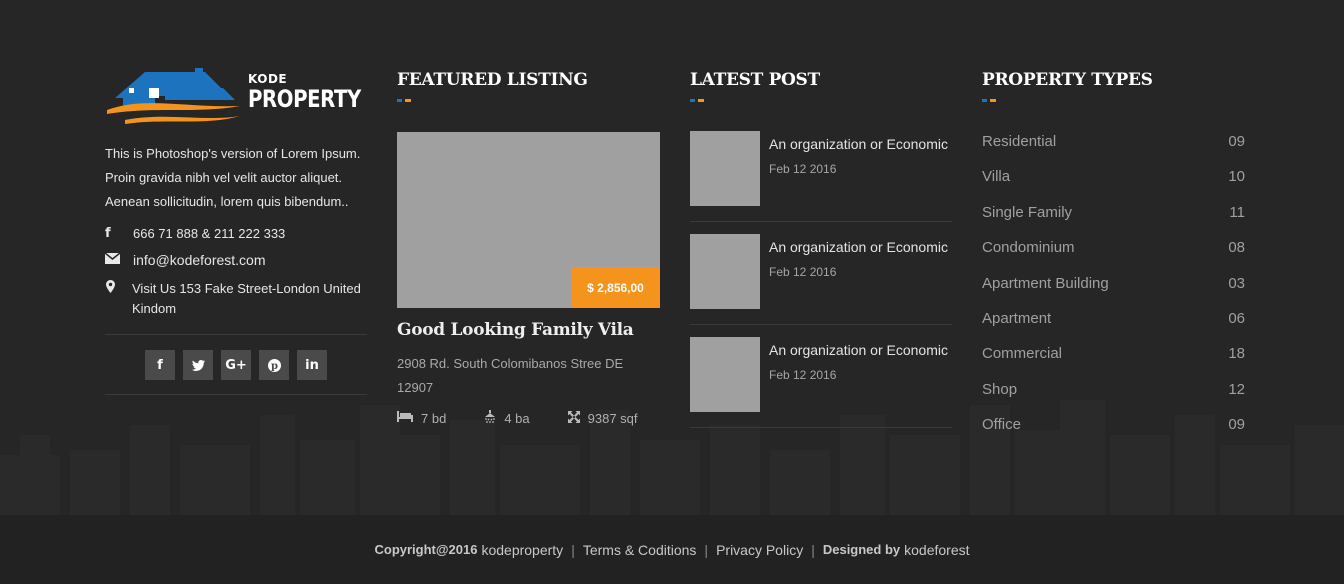  What do you see at coordinates (118, 289) in the screenshot?
I see `map-pin-icon` at bounding box center [118, 289].